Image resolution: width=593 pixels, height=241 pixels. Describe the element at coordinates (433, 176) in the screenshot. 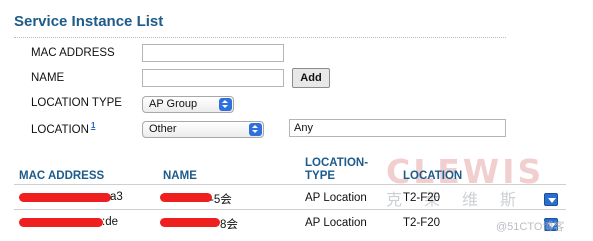

I see `column-header-location: LOCATION` at that location.